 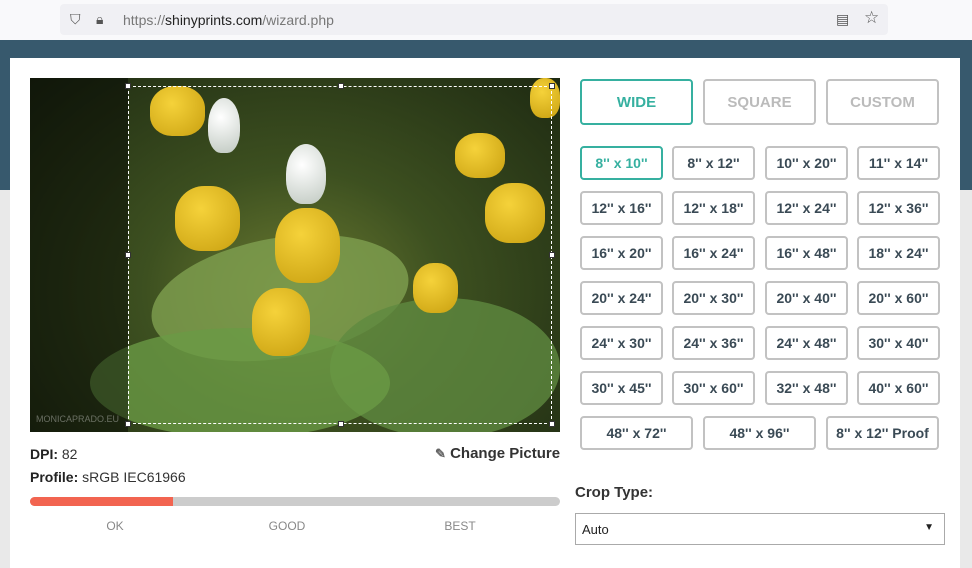 What do you see at coordinates (898, 163) in the screenshot?
I see `size-option-button: 11'' x 14''` at bounding box center [898, 163].